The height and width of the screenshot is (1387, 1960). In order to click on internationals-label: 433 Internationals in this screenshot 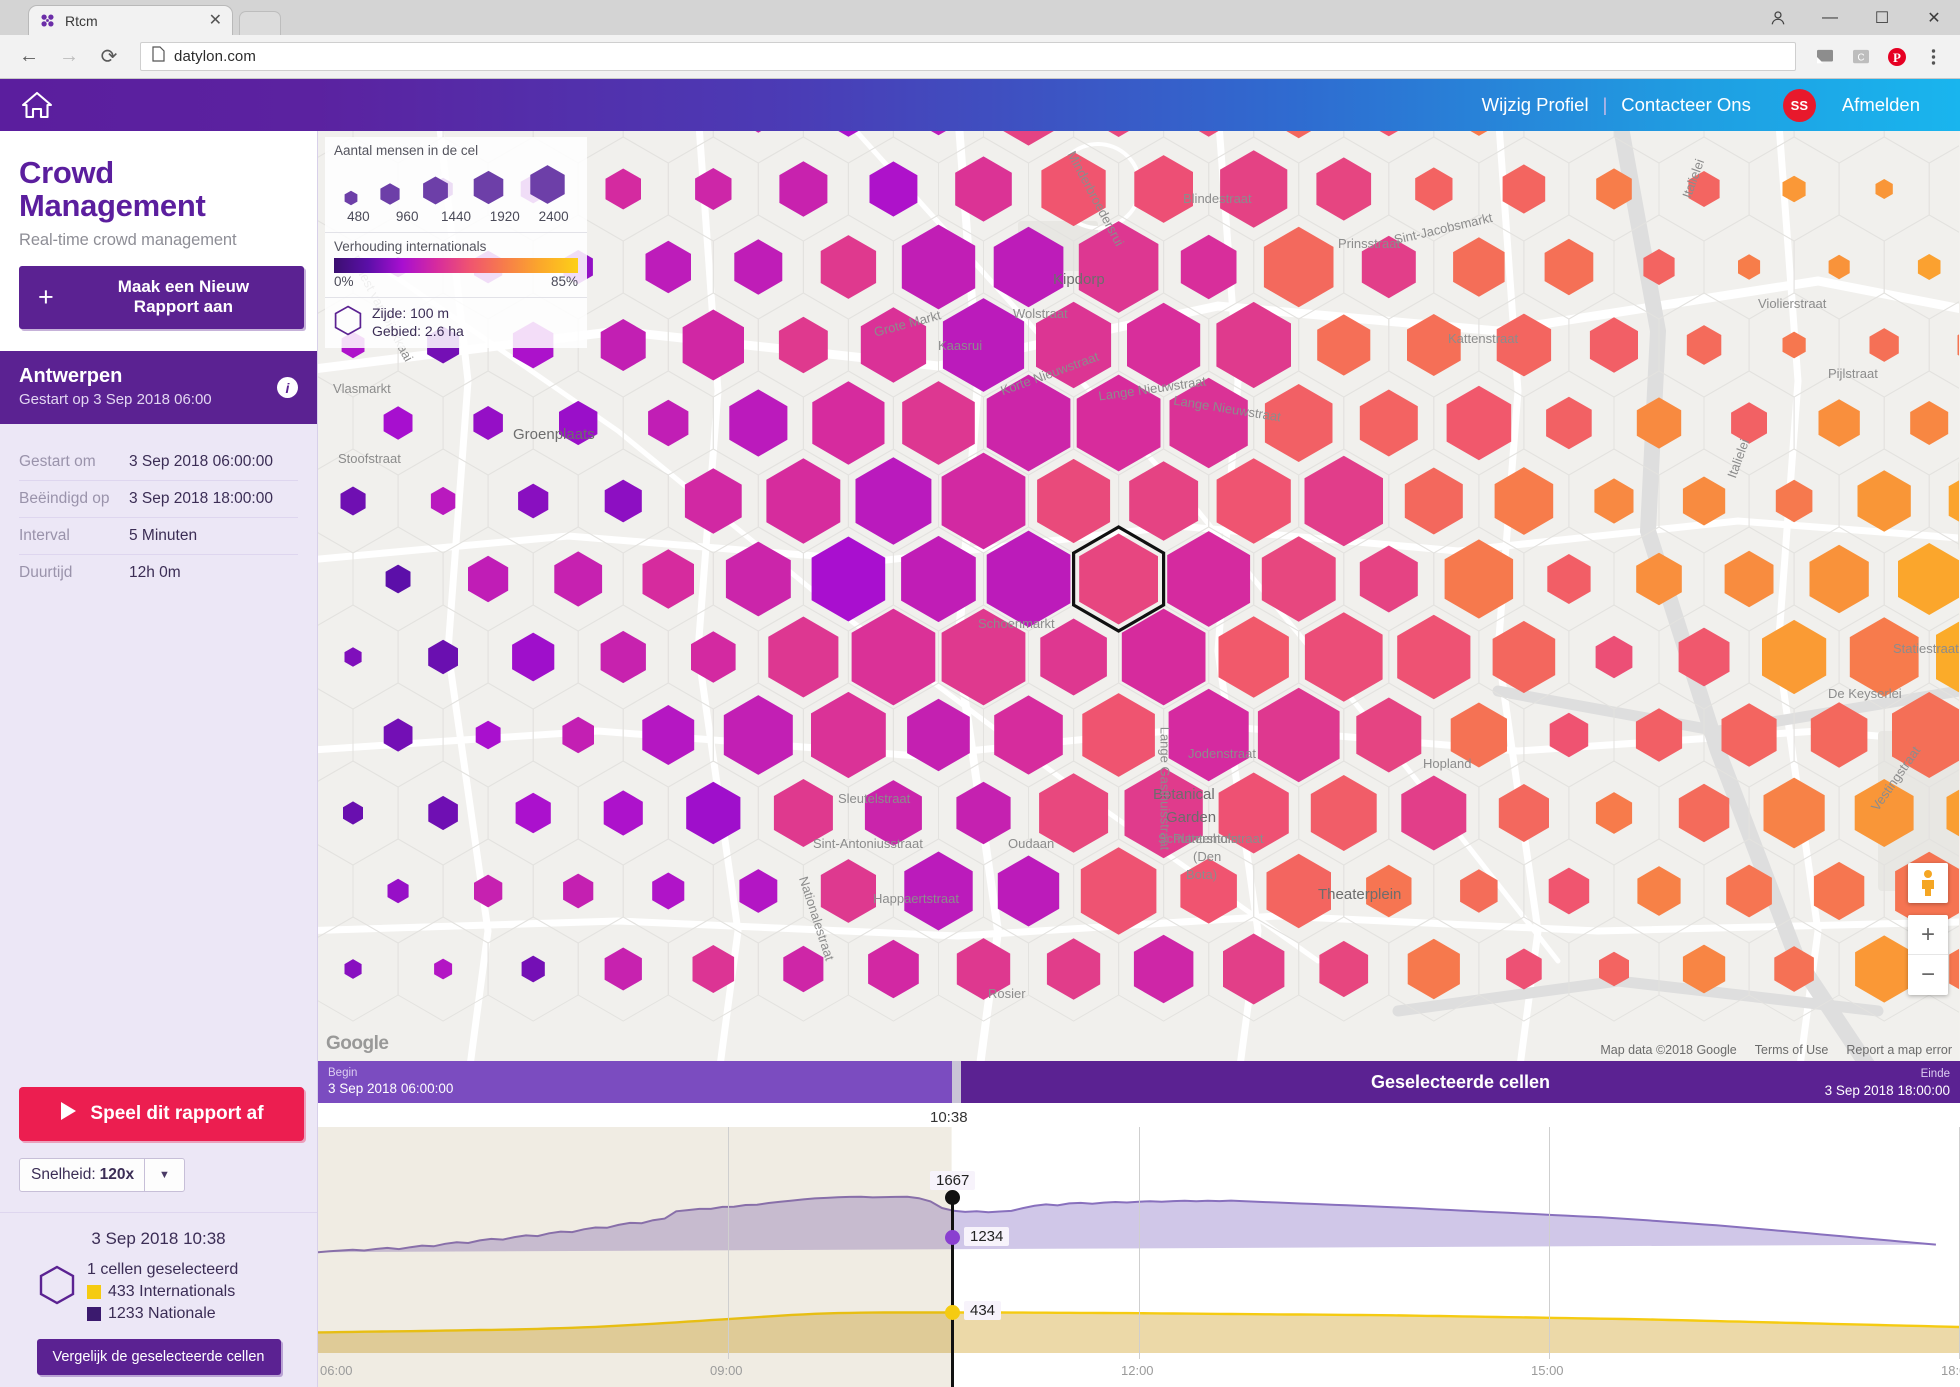, I will do `click(172, 1291)`.